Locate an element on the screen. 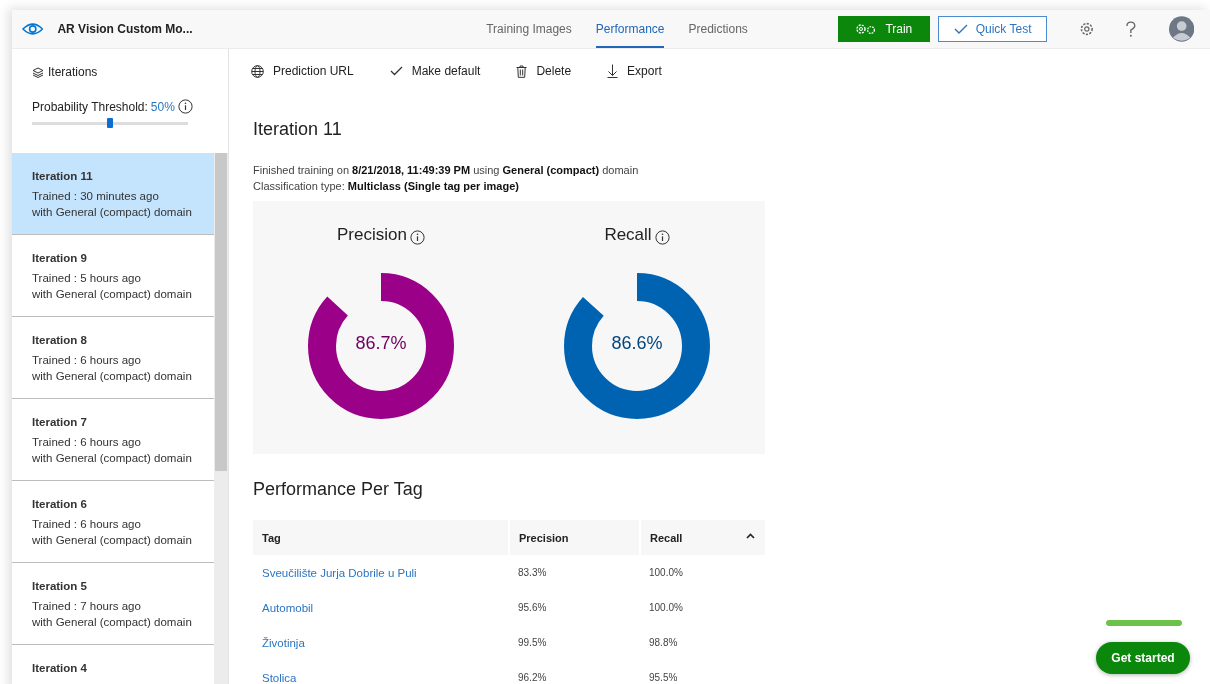 This screenshot has height=684, width=1210. detail-text: Finished training on 8/21/2018, 11:49:39 PM using General (compact) domain is located at coordinates (446, 170).